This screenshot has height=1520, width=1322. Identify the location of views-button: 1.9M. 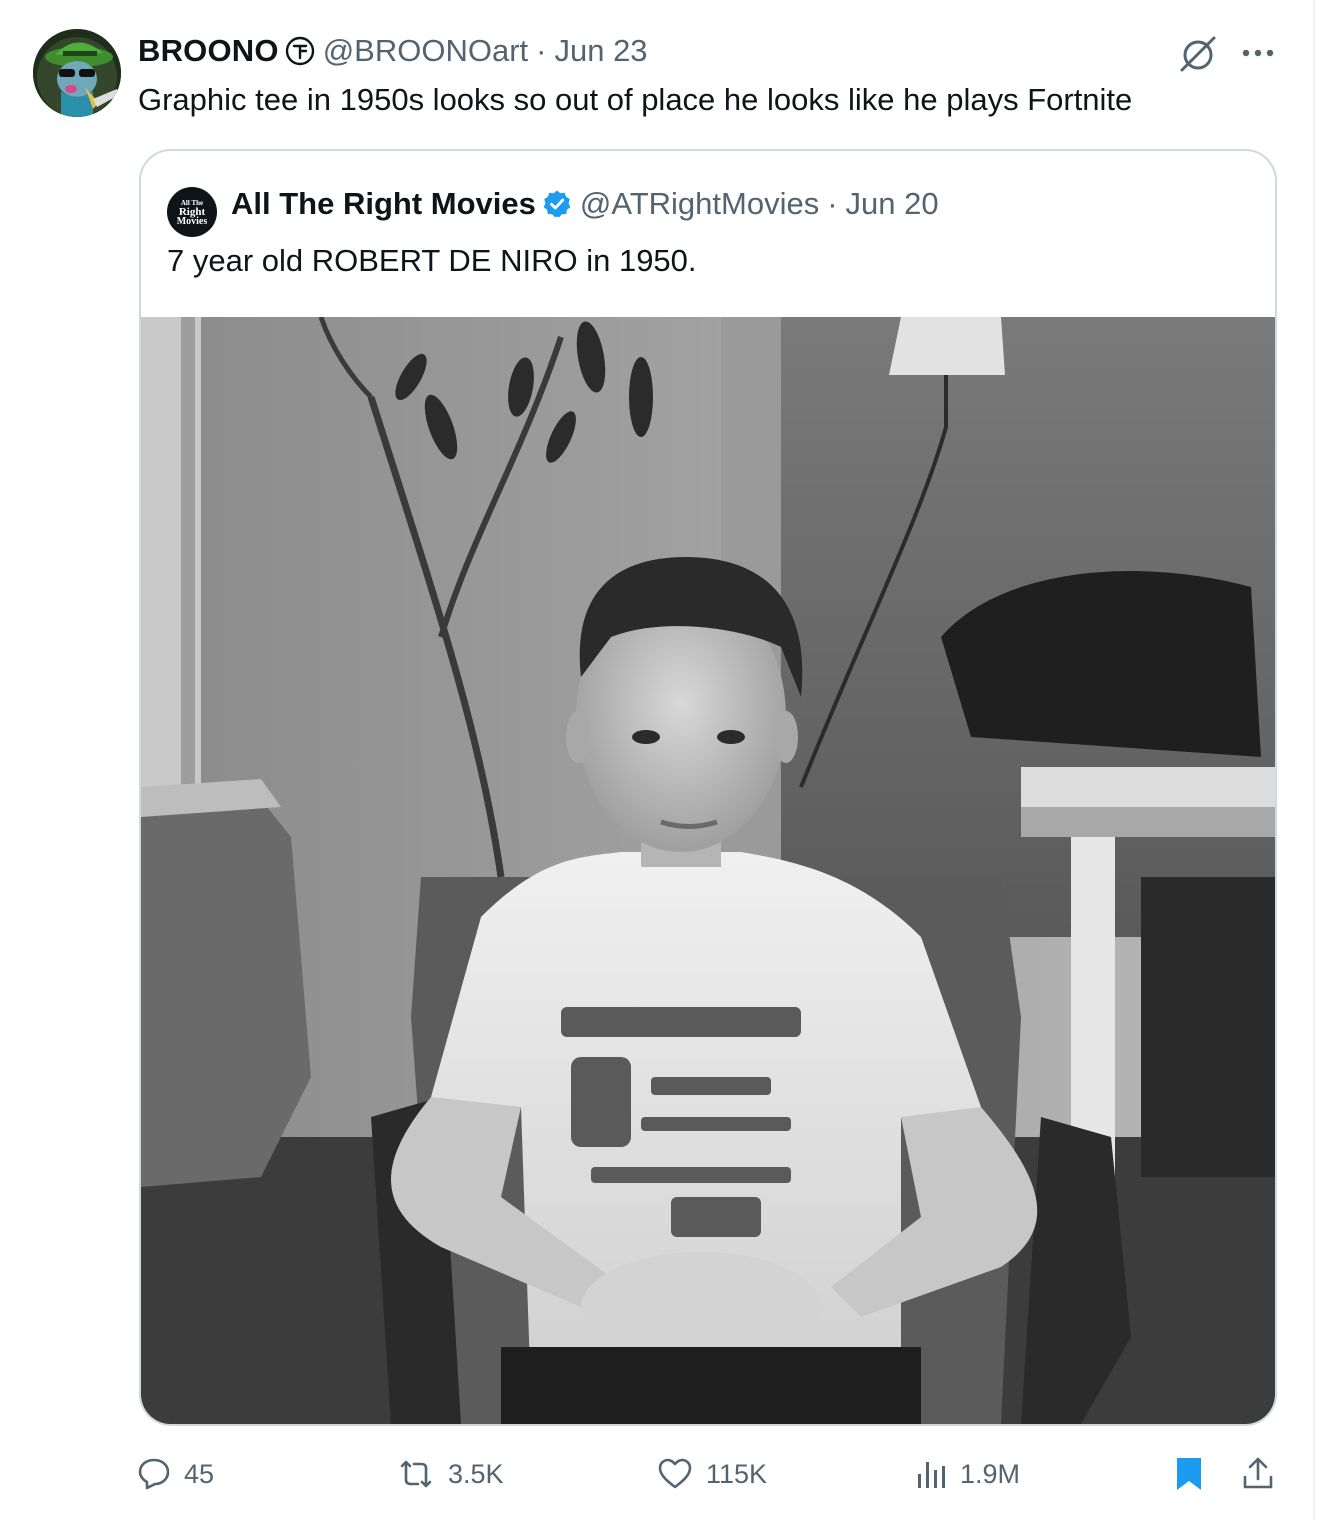
(967, 1474).